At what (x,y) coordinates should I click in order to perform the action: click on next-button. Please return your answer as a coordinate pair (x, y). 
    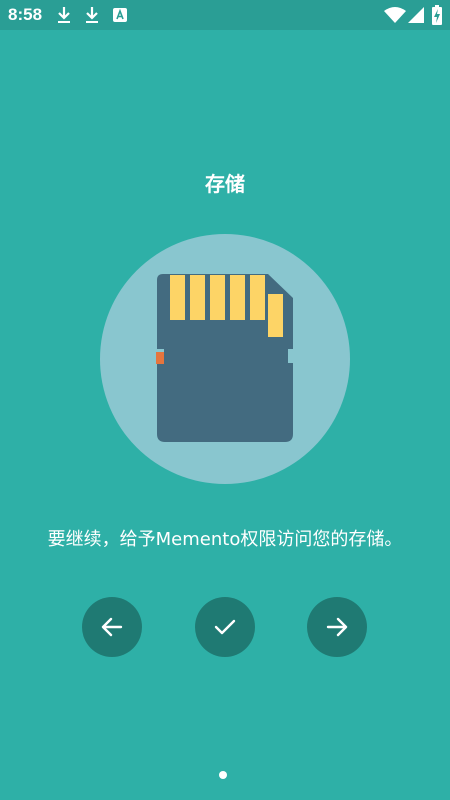
    Looking at the image, I should click on (337, 627).